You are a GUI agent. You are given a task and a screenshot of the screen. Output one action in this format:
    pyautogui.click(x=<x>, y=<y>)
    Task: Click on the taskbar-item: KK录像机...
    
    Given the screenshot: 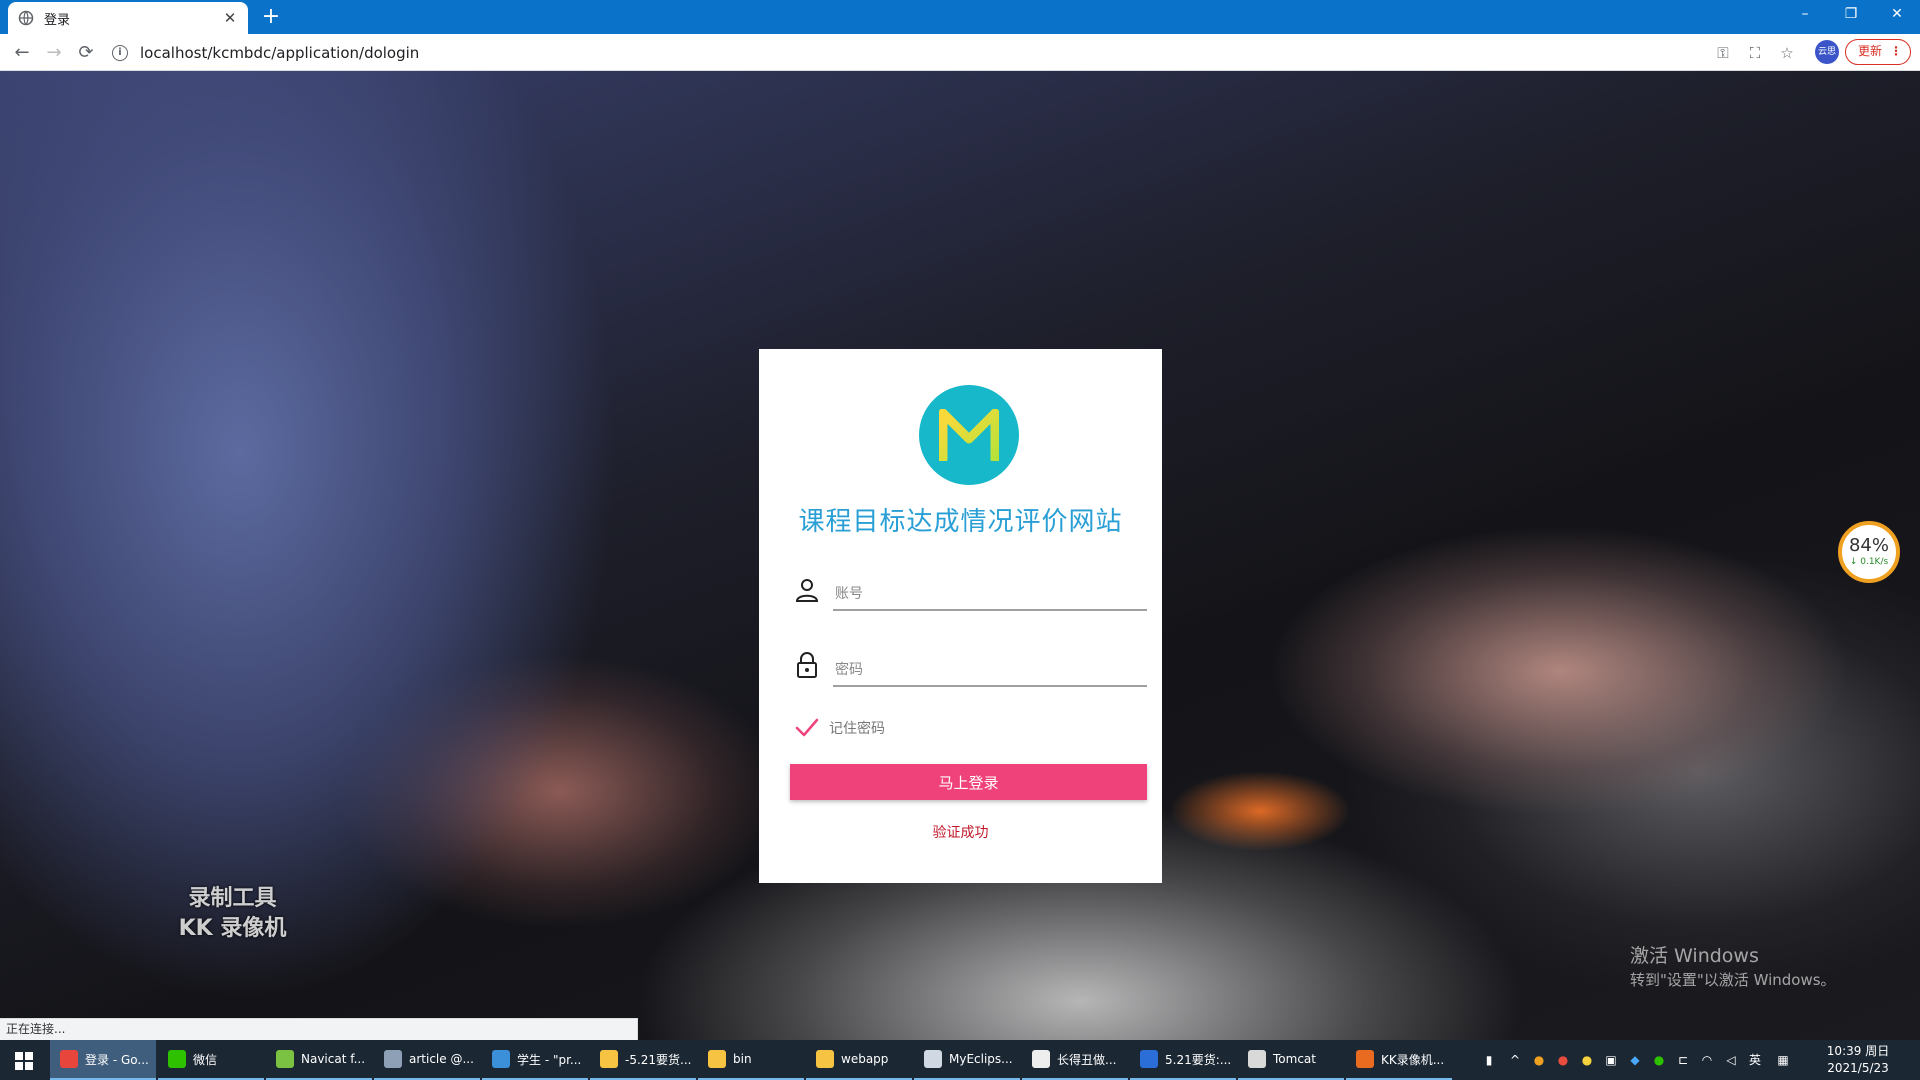 What is the action you would take?
    pyautogui.click(x=1399, y=1060)
    